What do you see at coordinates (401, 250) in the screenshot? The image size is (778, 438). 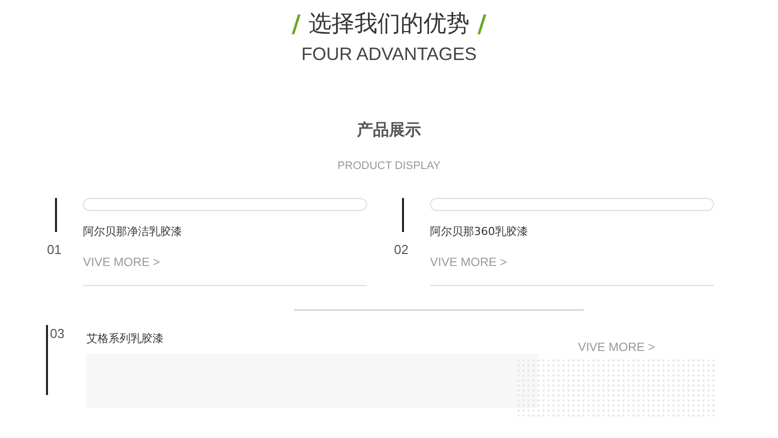 I see `item-number: 02` at bounding box center [401, 250].